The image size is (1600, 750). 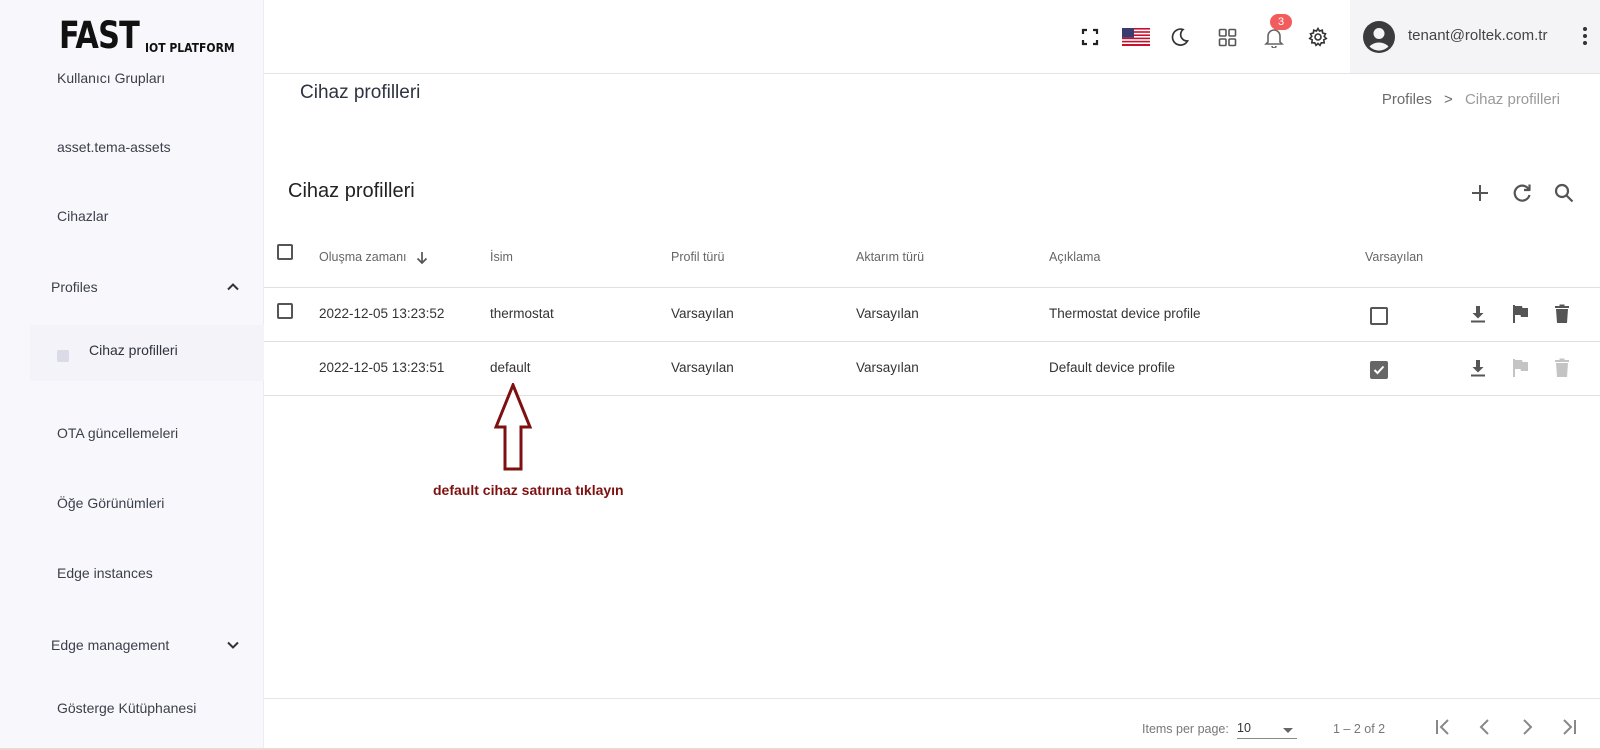 I want to click on column-header-transport-type: Aktarım türü, so click(x=890, y=257).